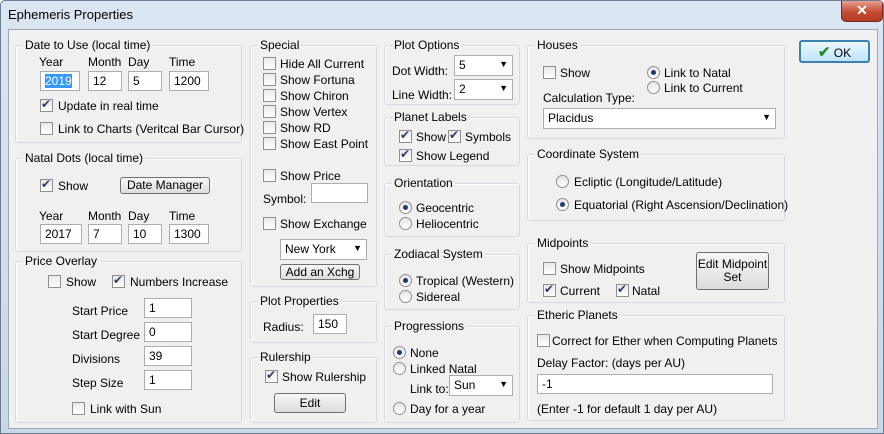 Image resolution: width=884 pixels, height=434 pixels. What do you see at coordinates (271, 375) in the screenshot?
I see `show-rulership-checkbox` at bounding box center [271, 375].